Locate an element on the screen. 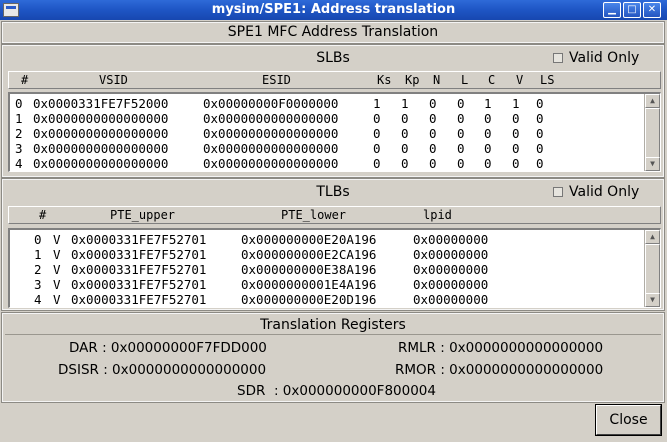 Image resolution: width=667 pixels, height=442 pixels. title-bar: mysim/SPE1: Address translation ▁ □ ✕ is located at coordinates (333, 10).